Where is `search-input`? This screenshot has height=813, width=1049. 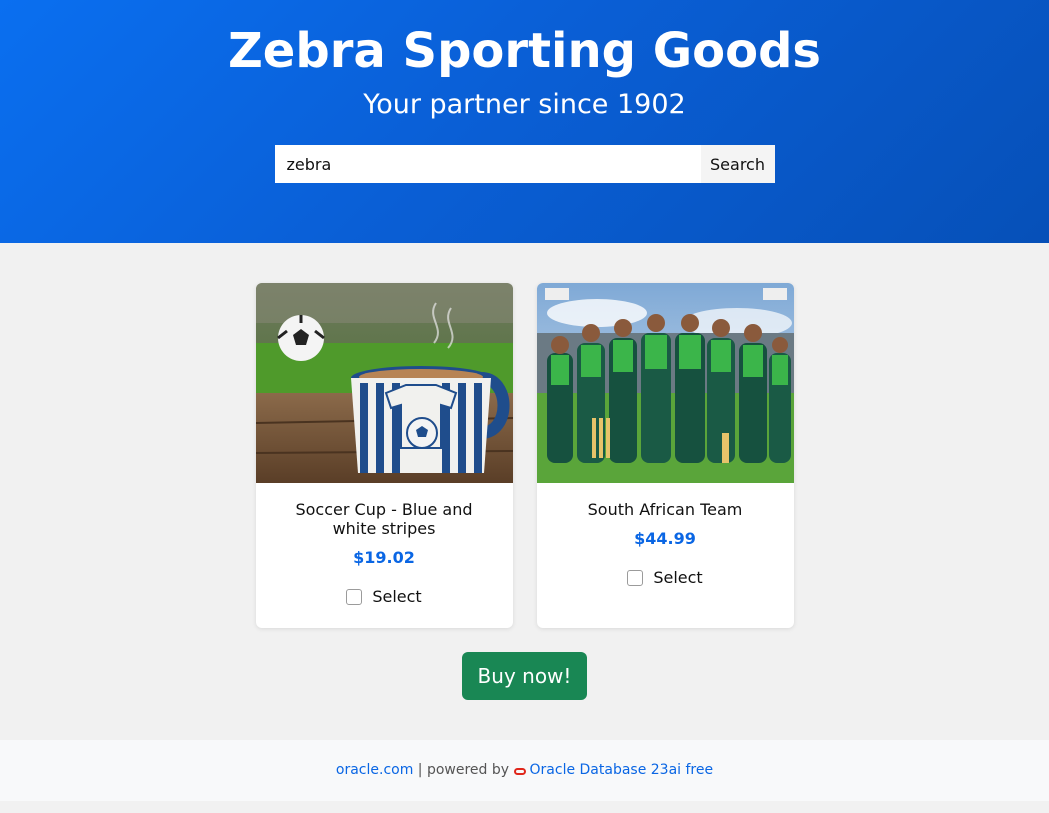
search-input is located at coordinates (487, 164).